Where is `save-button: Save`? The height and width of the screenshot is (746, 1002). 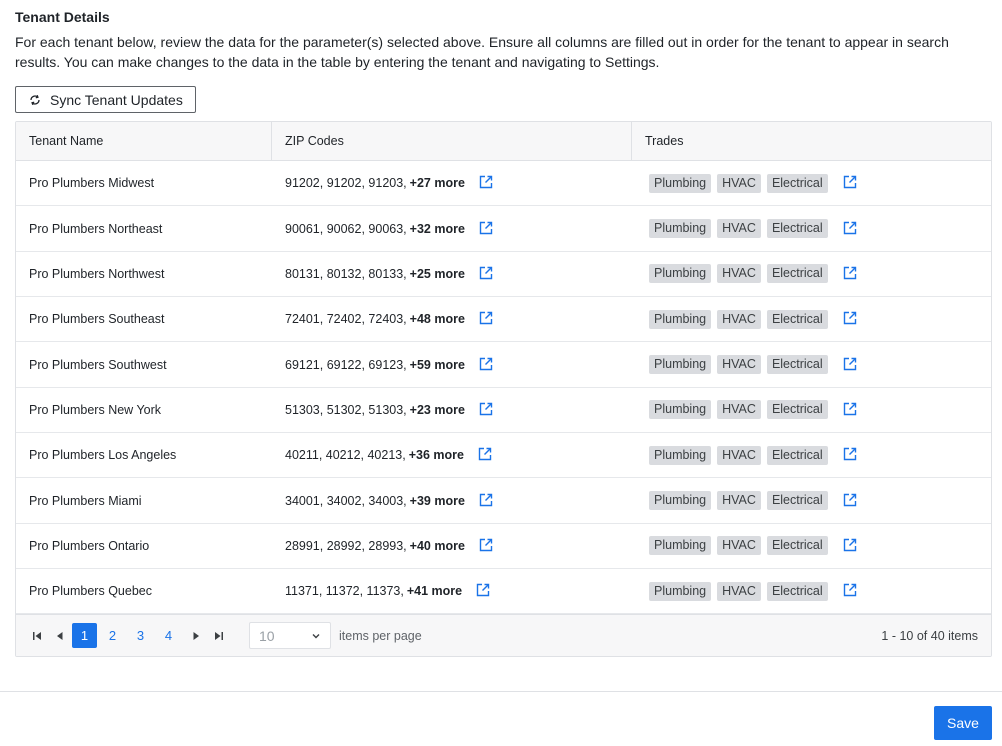 save-button: Save is located at coordinates (963, 723).